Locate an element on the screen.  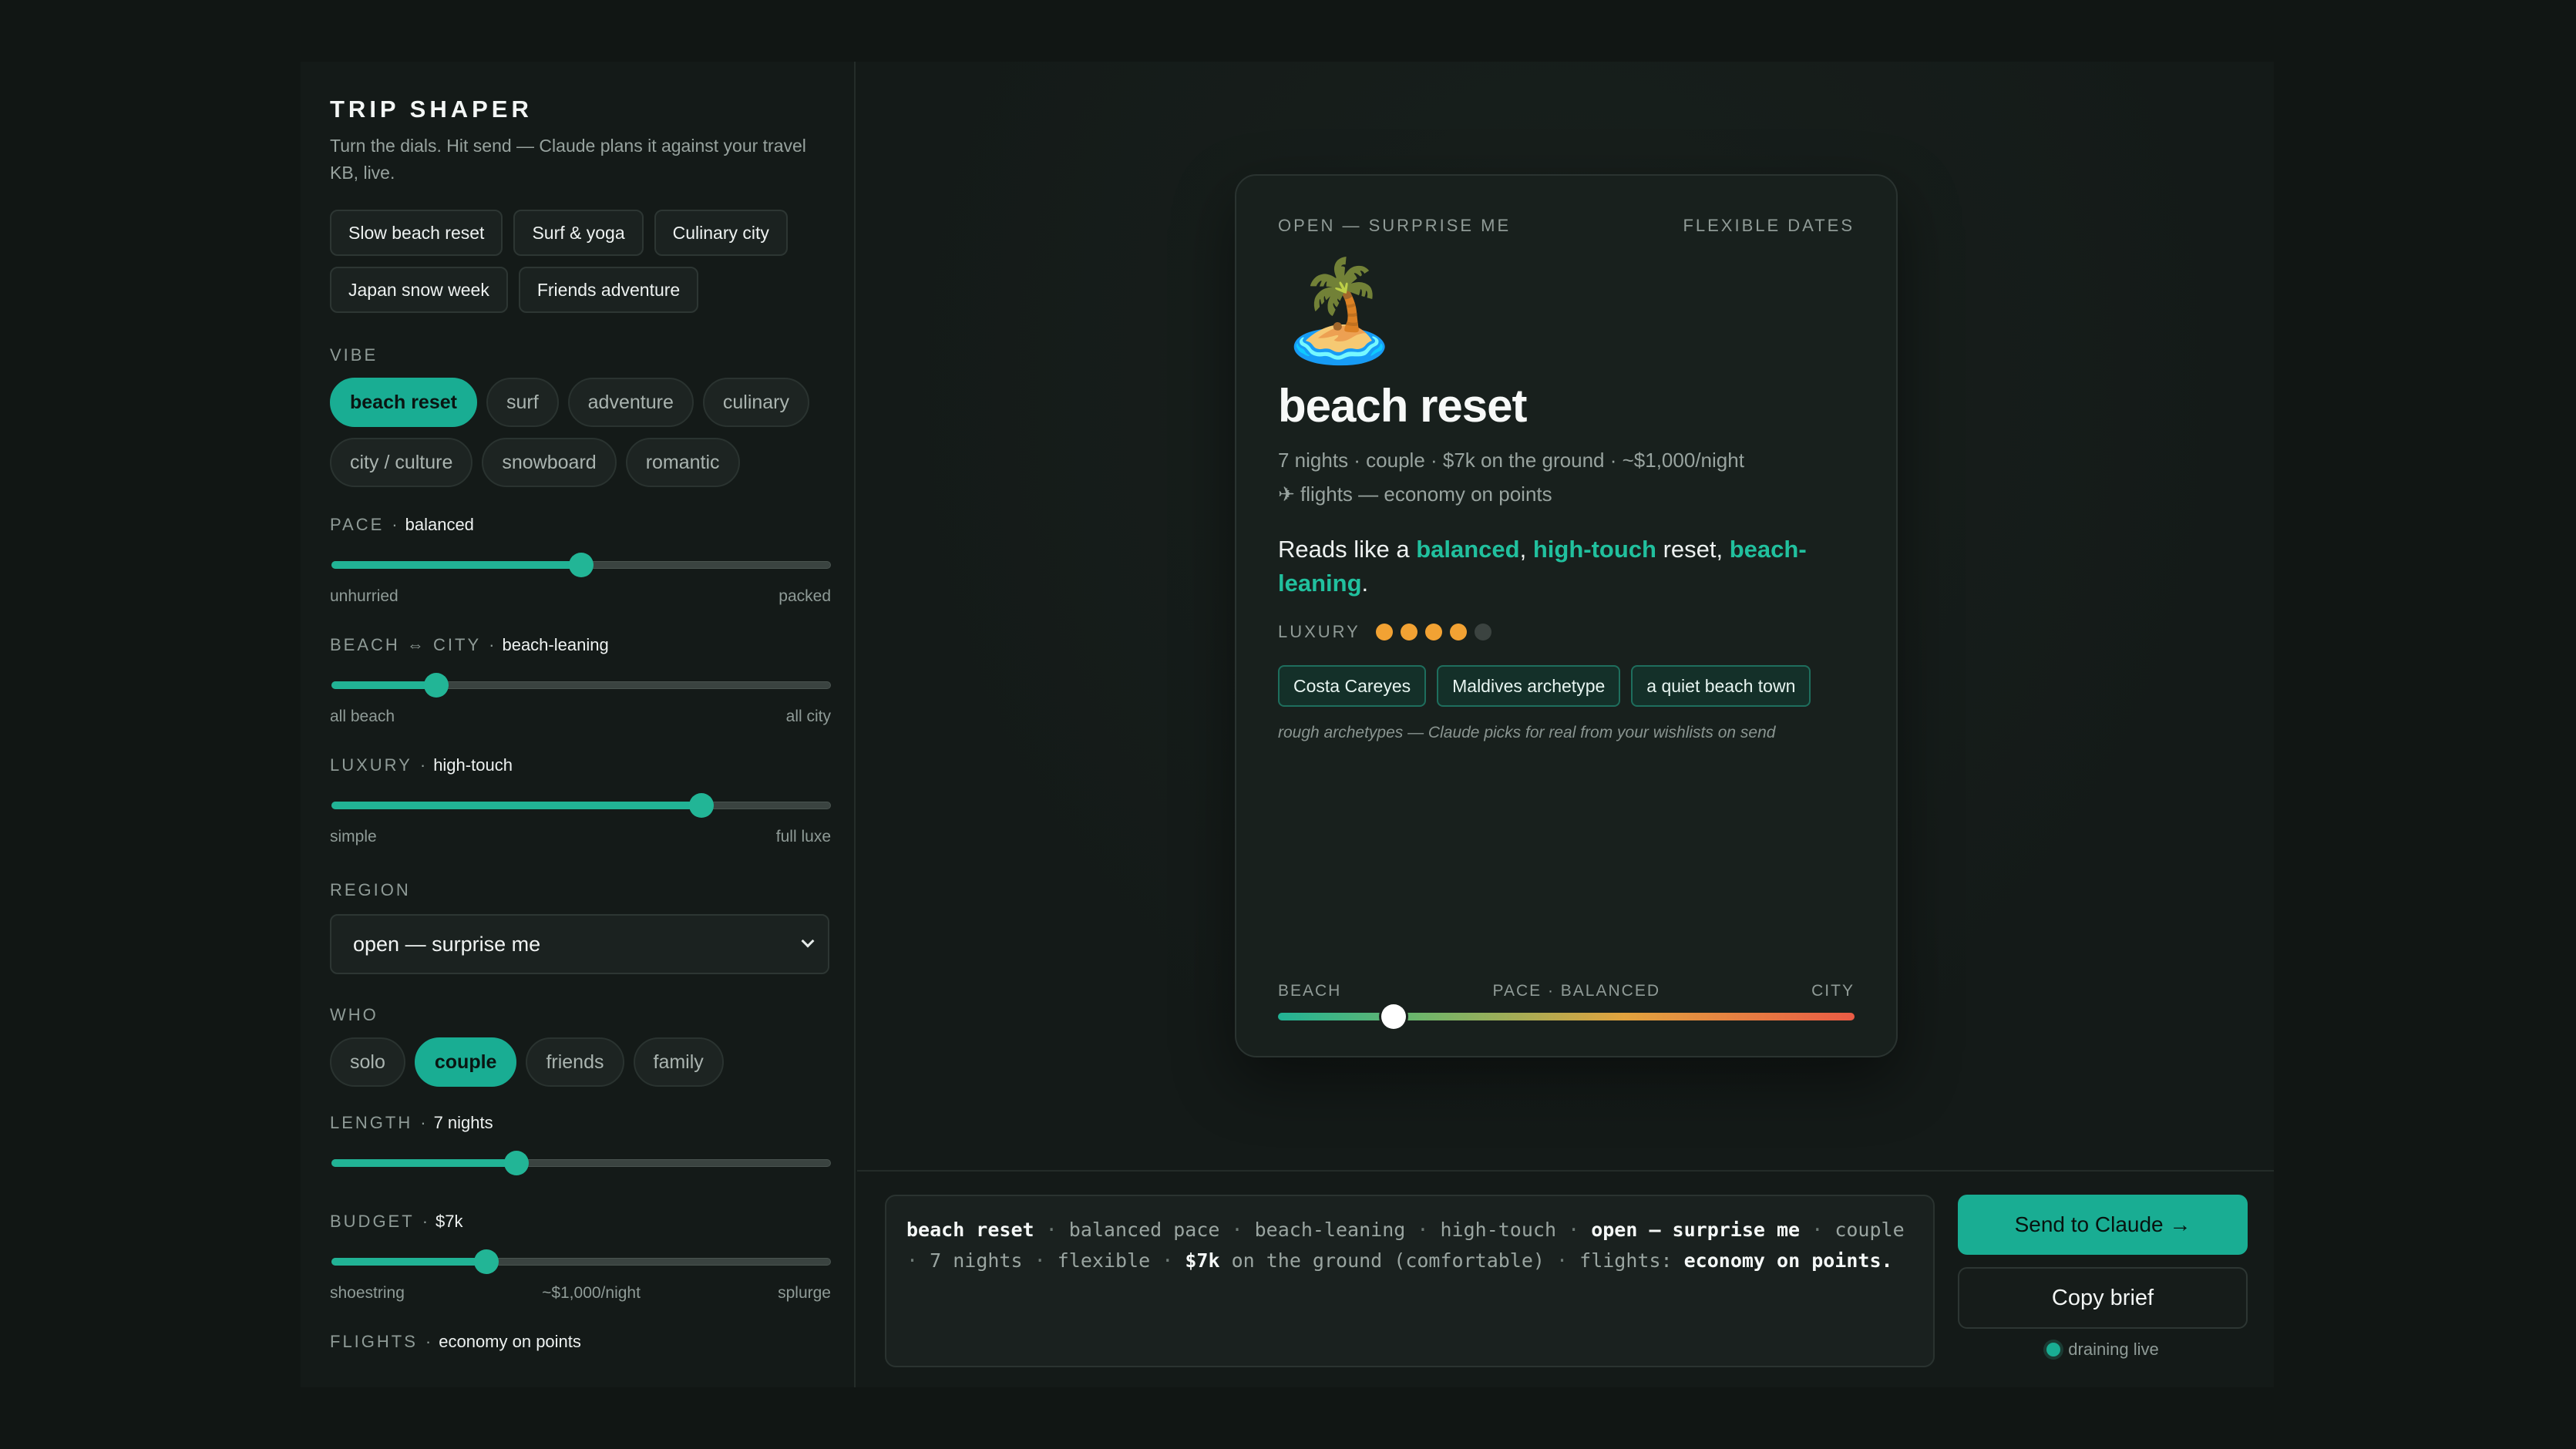
brief-budget: $7k is located at coordinates (1202, 1260).